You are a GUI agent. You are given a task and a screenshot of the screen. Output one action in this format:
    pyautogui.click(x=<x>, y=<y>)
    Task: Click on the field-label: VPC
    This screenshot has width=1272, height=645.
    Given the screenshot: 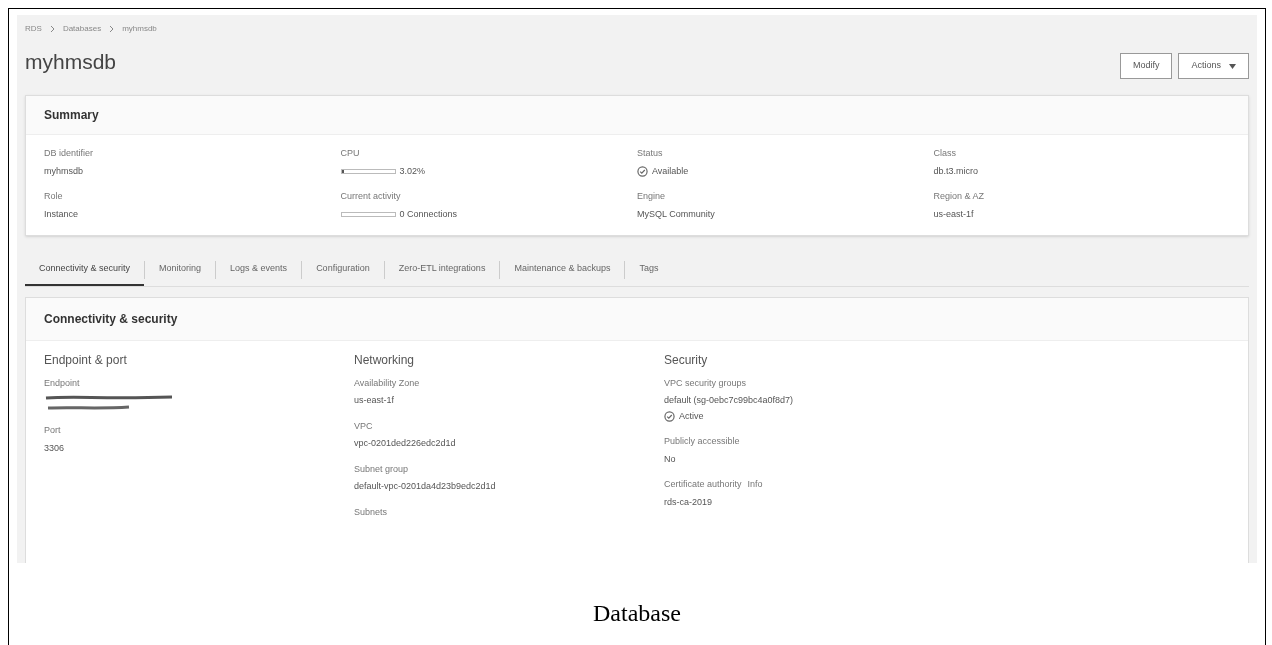 What is the action you would take?
    pyautogui.click(x=363, y=426)
    